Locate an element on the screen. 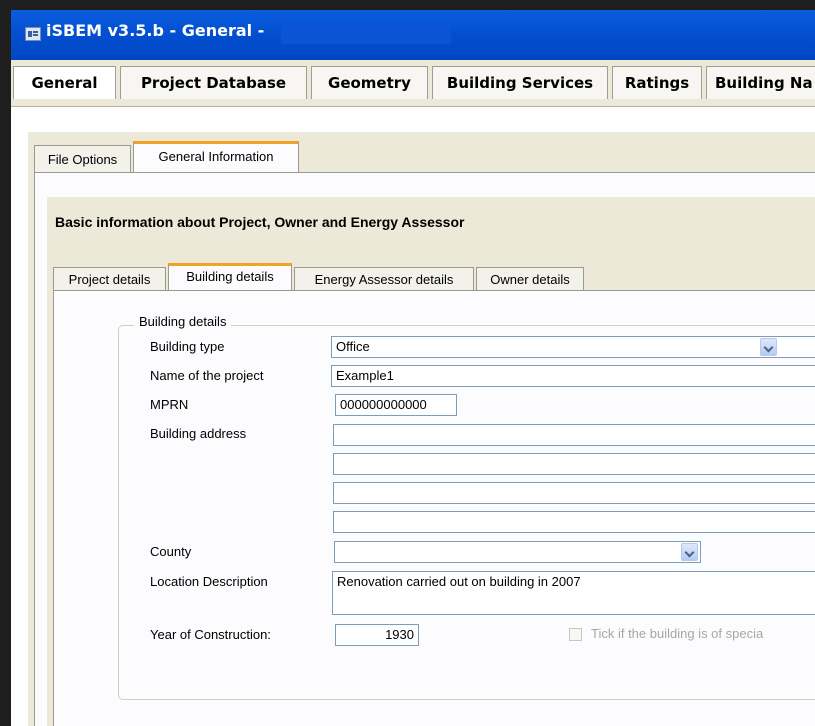 This screenshot has width=815, height=726. address-line-2-input is located at coordinates (574, 464).